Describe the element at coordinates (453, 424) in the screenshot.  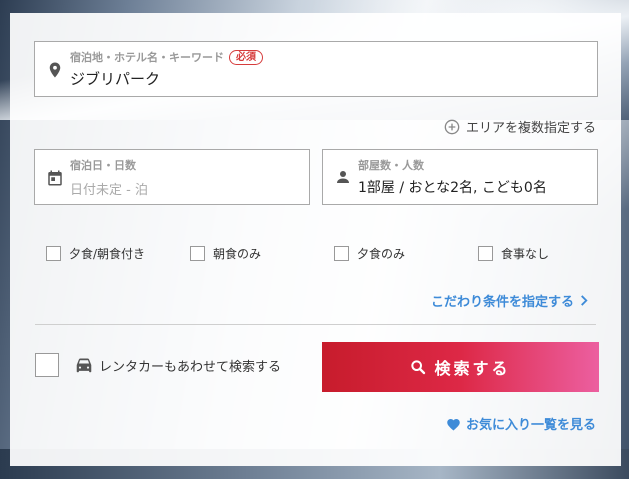
I see `heart-icon` at that location.